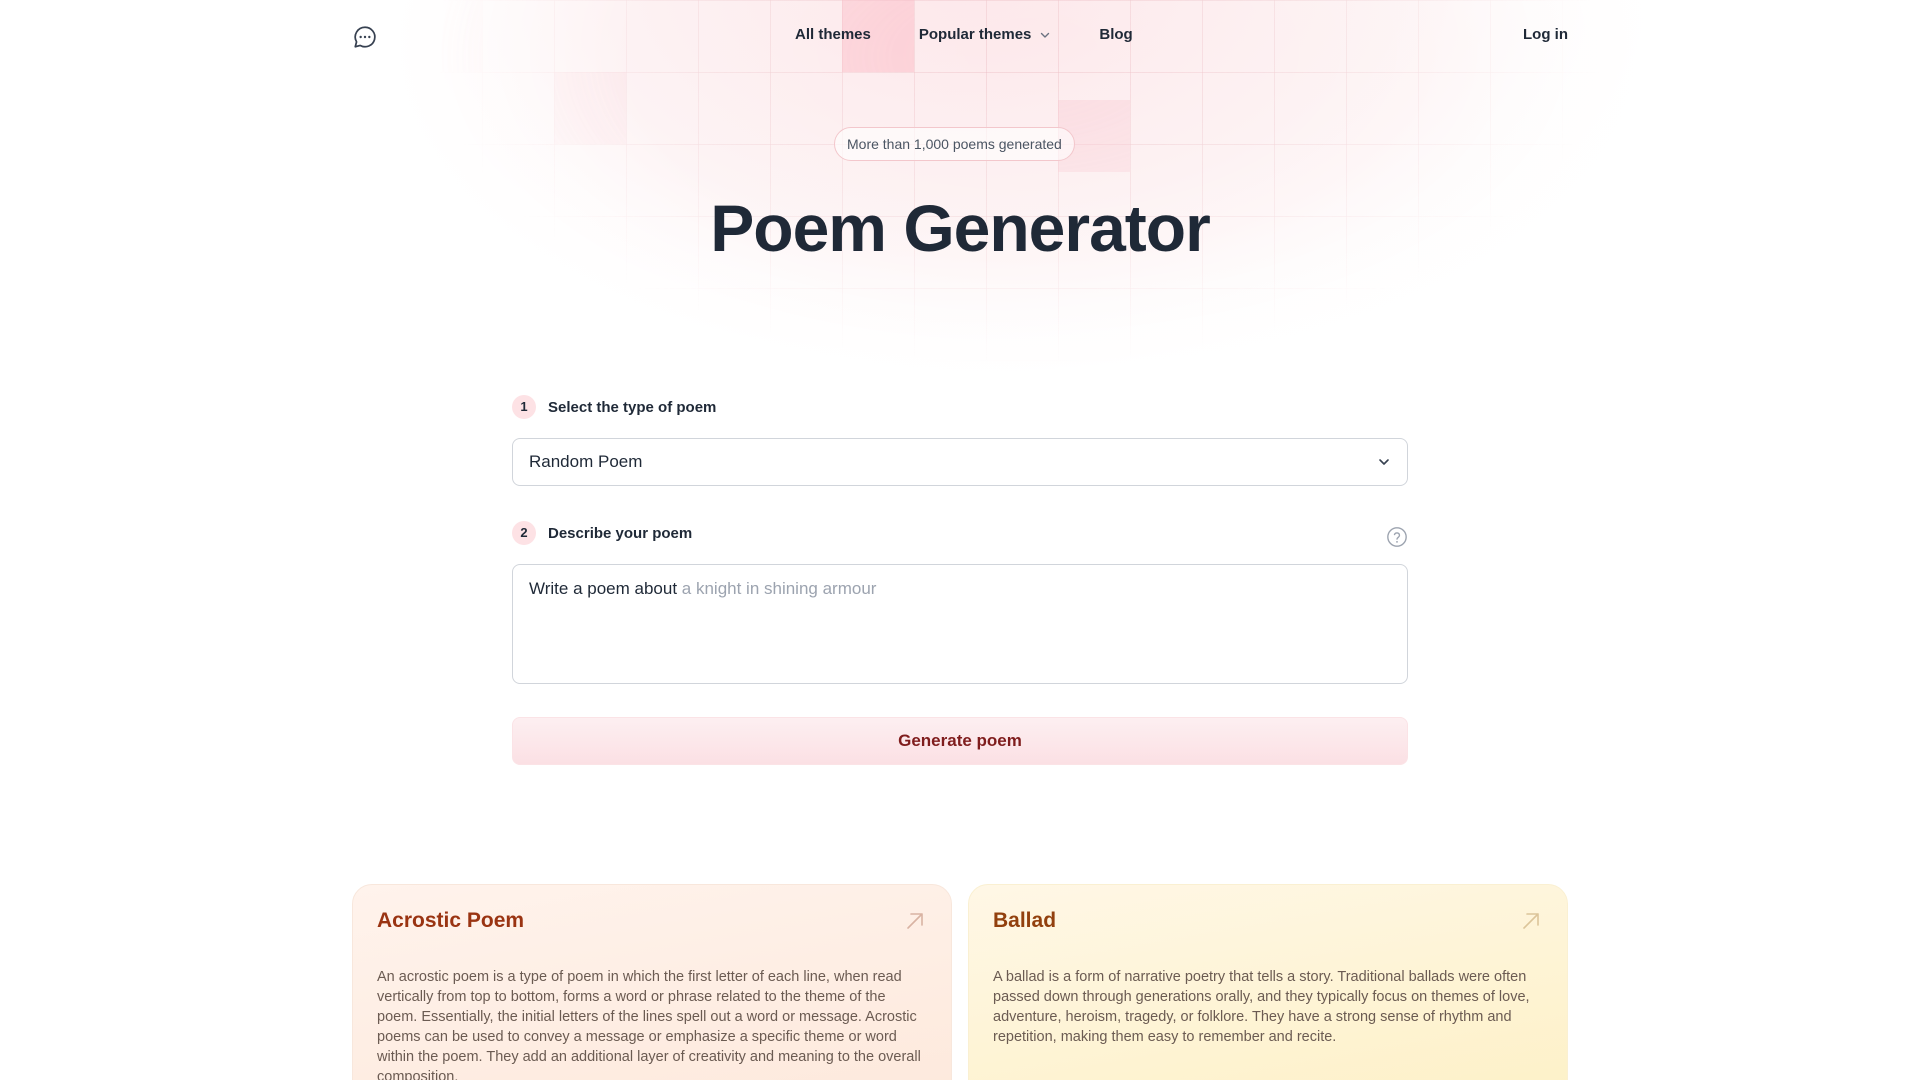 The image size is (1920, 1080). Describe the element at coordinates (1397, 537) in the screenshot. I see `help-icon` at that location.